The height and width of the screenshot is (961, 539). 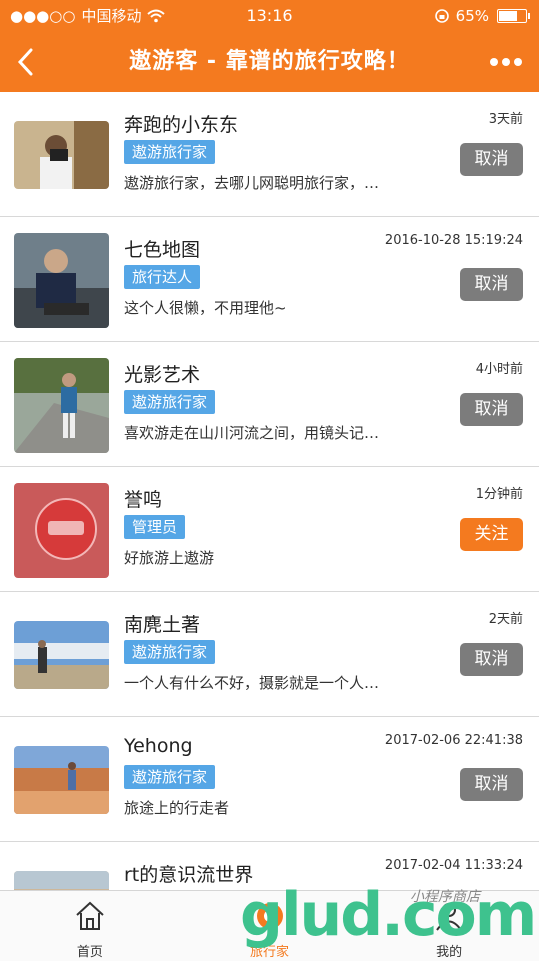 What do you see at coordinates (155, 527) in the screenshot?
I see `user-tag: 管理员` at bounding box center [155, 527].